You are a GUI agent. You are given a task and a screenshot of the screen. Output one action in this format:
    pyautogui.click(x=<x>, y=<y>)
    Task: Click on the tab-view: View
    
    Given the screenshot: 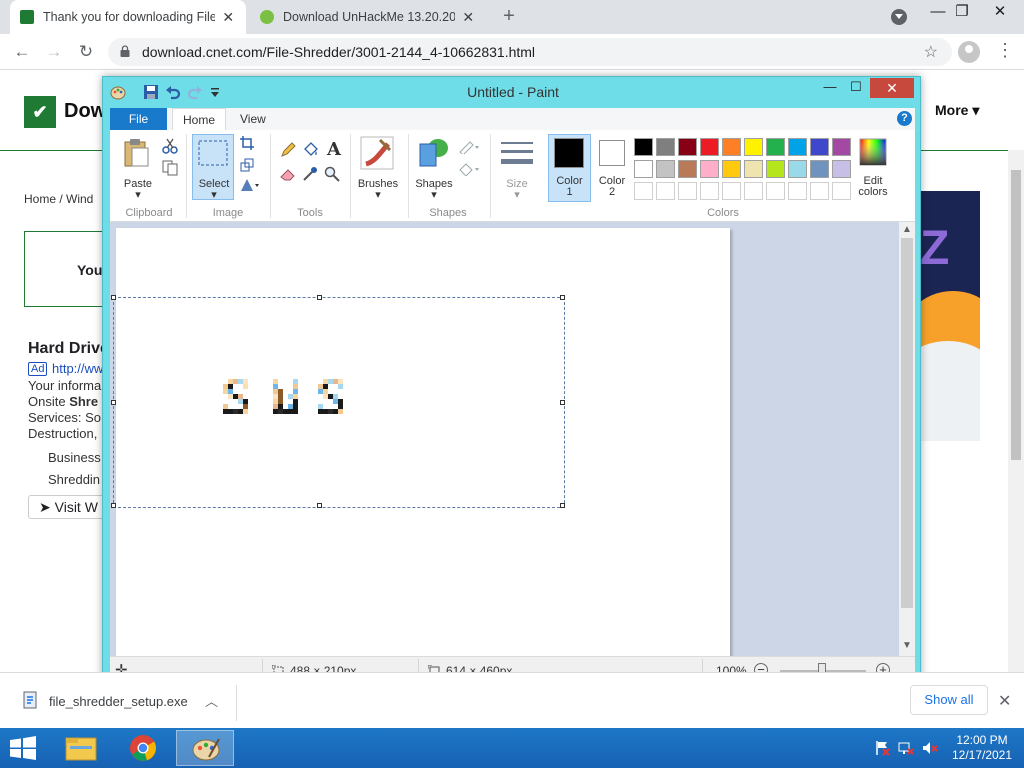 What is the action you would take?
    pyautogui.click(x=253, y=119)
    